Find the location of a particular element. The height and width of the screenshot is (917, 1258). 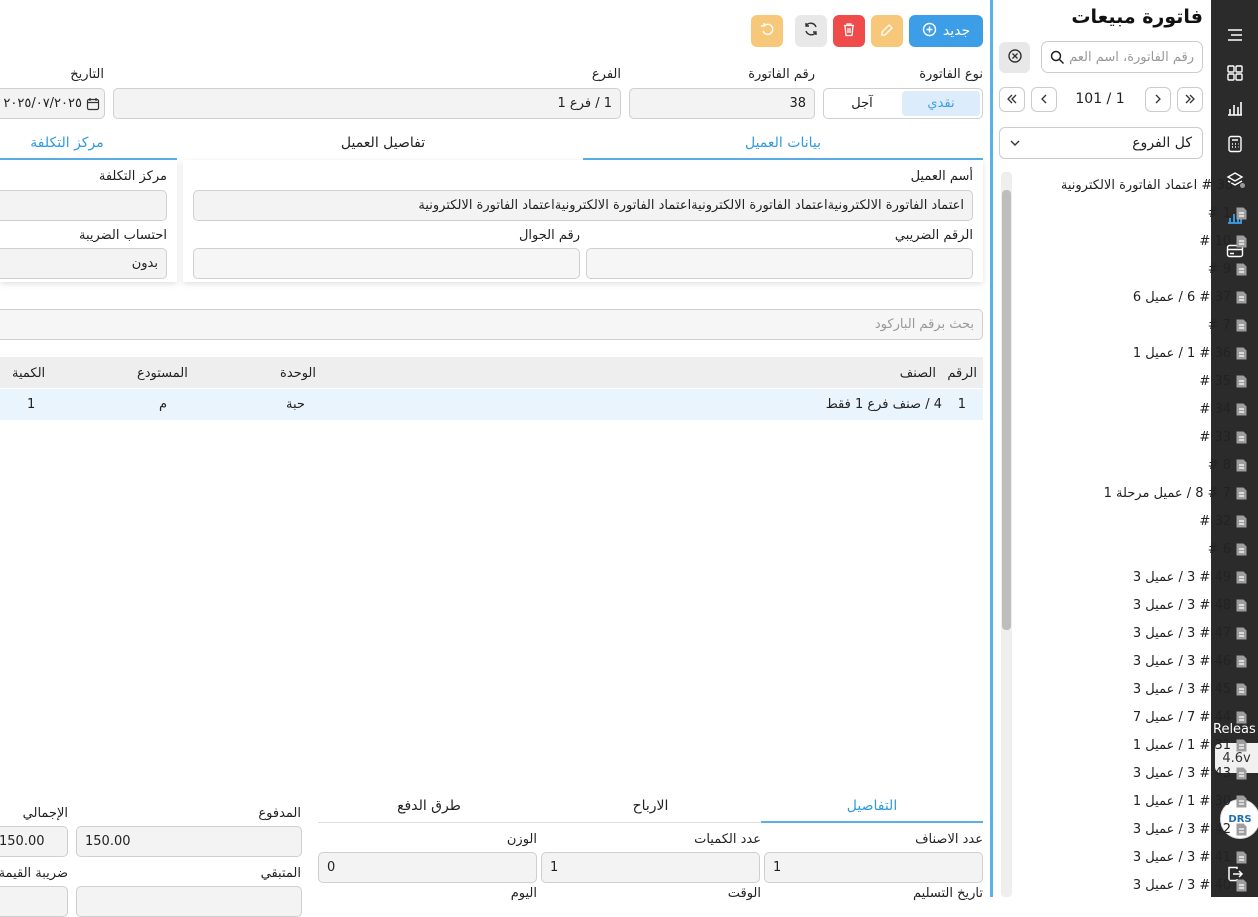

menu-icon is located at coordinates (1234, 35).